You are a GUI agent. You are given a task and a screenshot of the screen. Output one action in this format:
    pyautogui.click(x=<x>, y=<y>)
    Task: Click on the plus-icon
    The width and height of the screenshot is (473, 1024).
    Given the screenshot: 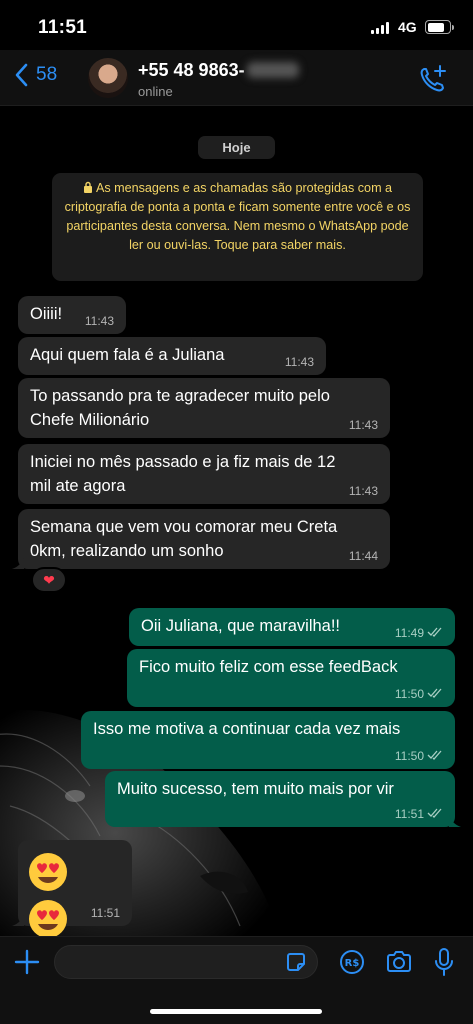 What is the action you would take?
    pyautogui.click(x=27, y=962)
    